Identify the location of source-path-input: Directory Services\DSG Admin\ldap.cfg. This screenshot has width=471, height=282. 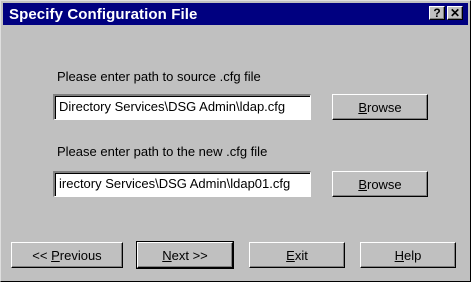
(182, 107).